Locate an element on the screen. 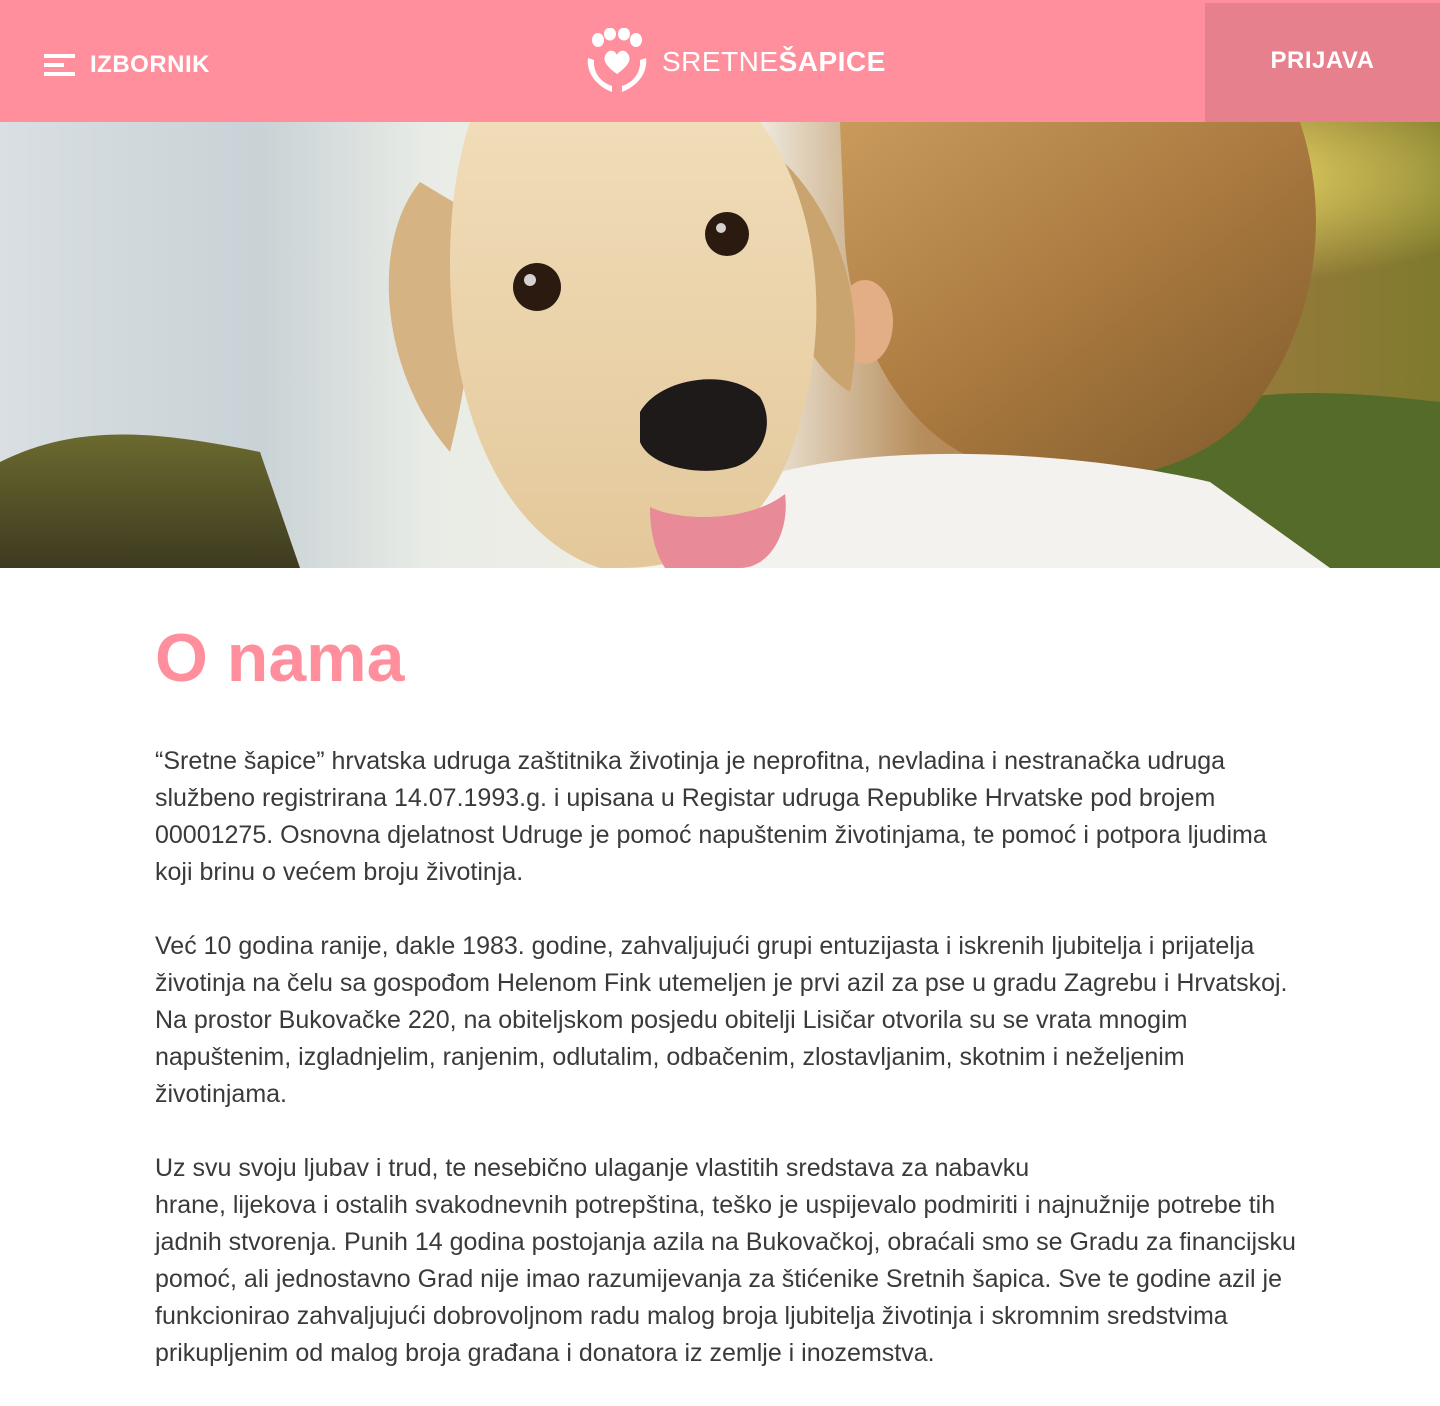 This screenshot has width=1440, height=1406. site-header: IZBORNIK SRETNEŠAPICE PRIJAVA is located at coordinates (720, 61).